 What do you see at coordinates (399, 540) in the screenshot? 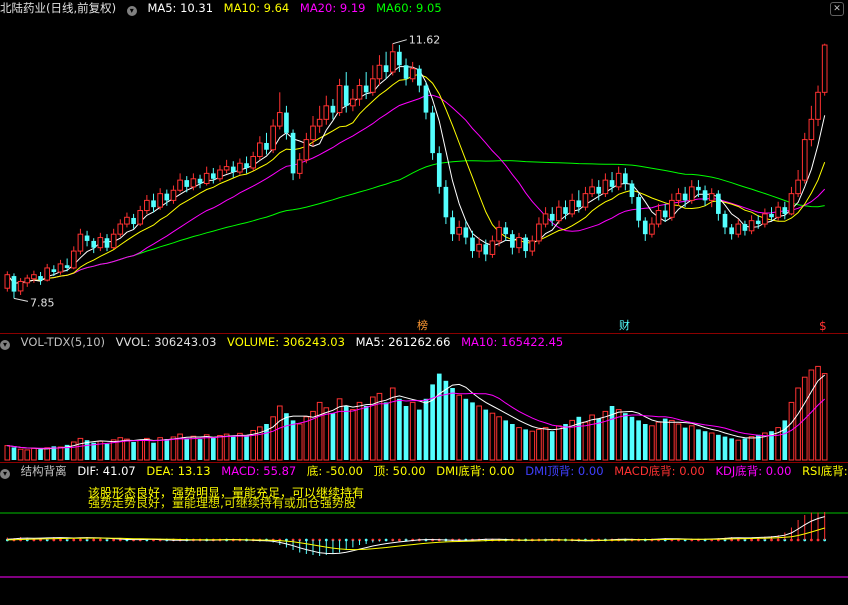
I see `macd-zero-dot` at bounding box center [399, 540].